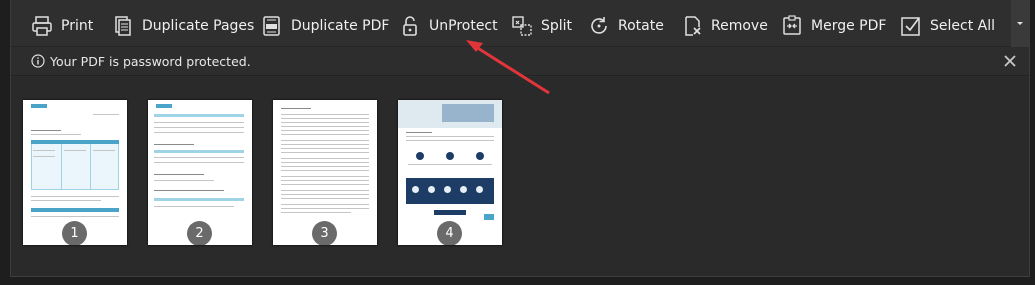  I want to click on unprotect-button: UnProtect, so click(448, 26).